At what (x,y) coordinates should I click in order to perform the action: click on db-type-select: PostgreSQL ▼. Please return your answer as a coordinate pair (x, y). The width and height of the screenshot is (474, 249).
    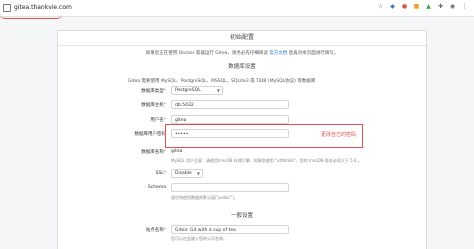
    Looking at the image, I should click on (197, 90).